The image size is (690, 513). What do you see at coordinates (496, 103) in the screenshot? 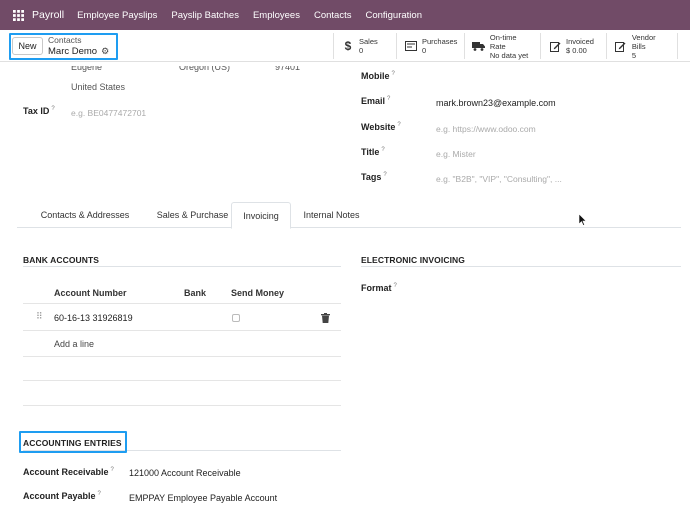
I see `email-field: mark.brown23@example.com` at bounding box center [496, 103].